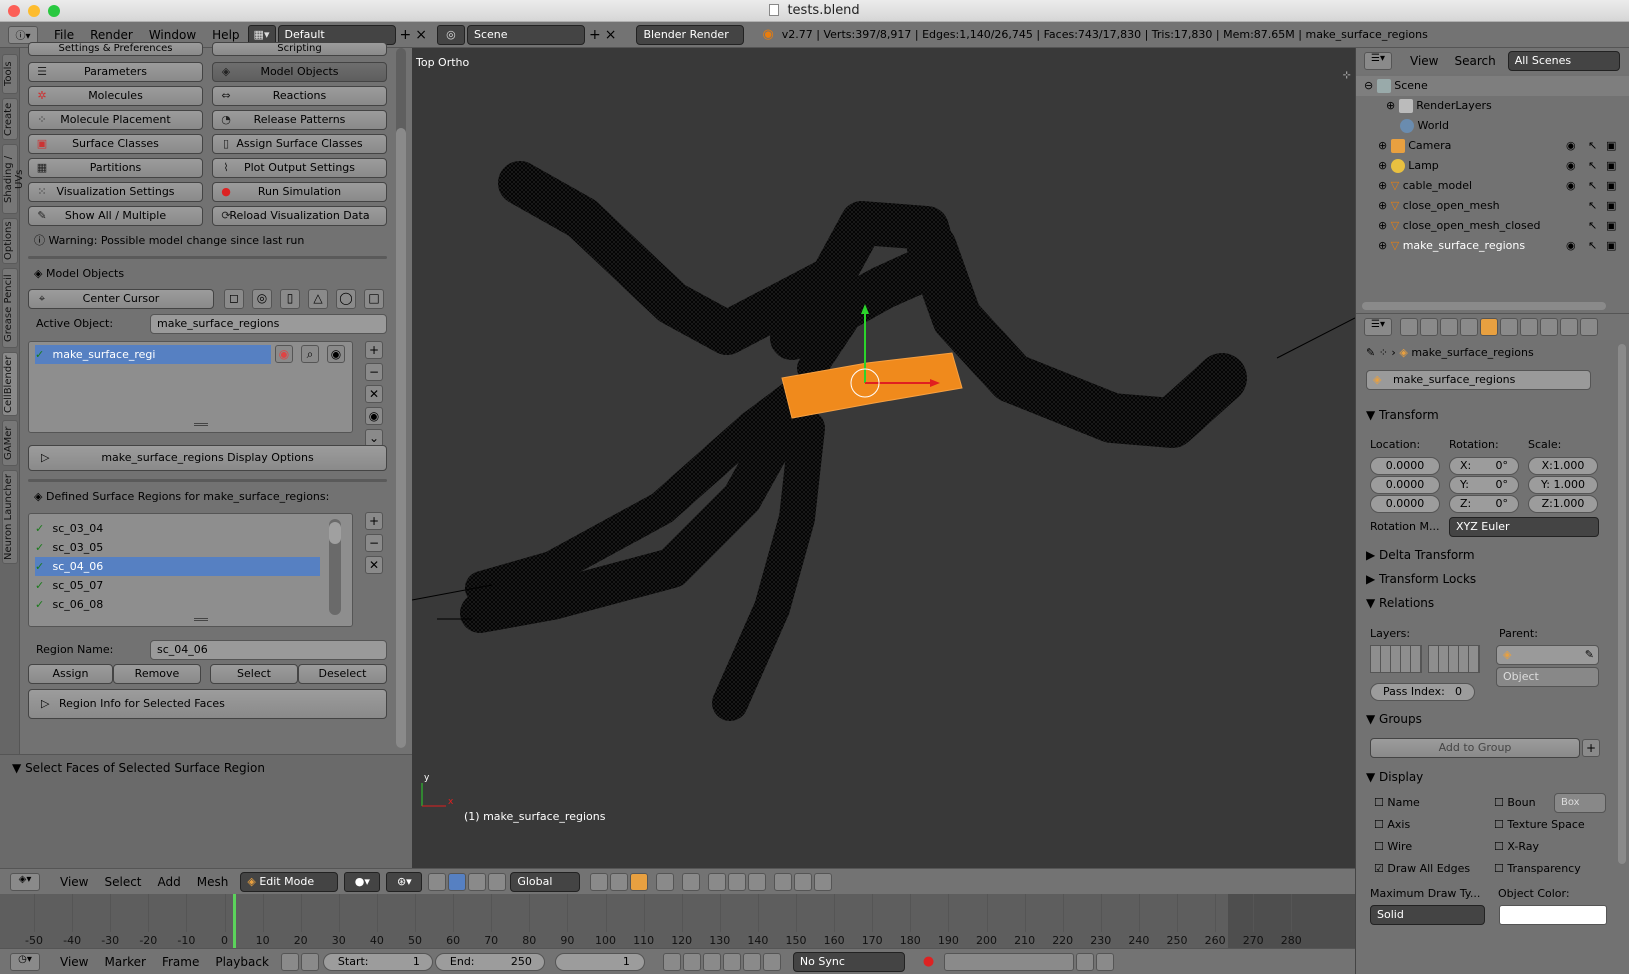 The height and width of the screenshot is (974, 1629). What do you see at coordinates (70, 674) in the screenshot?
I see `assign-button: Assign` at bounding box center [70, 674].